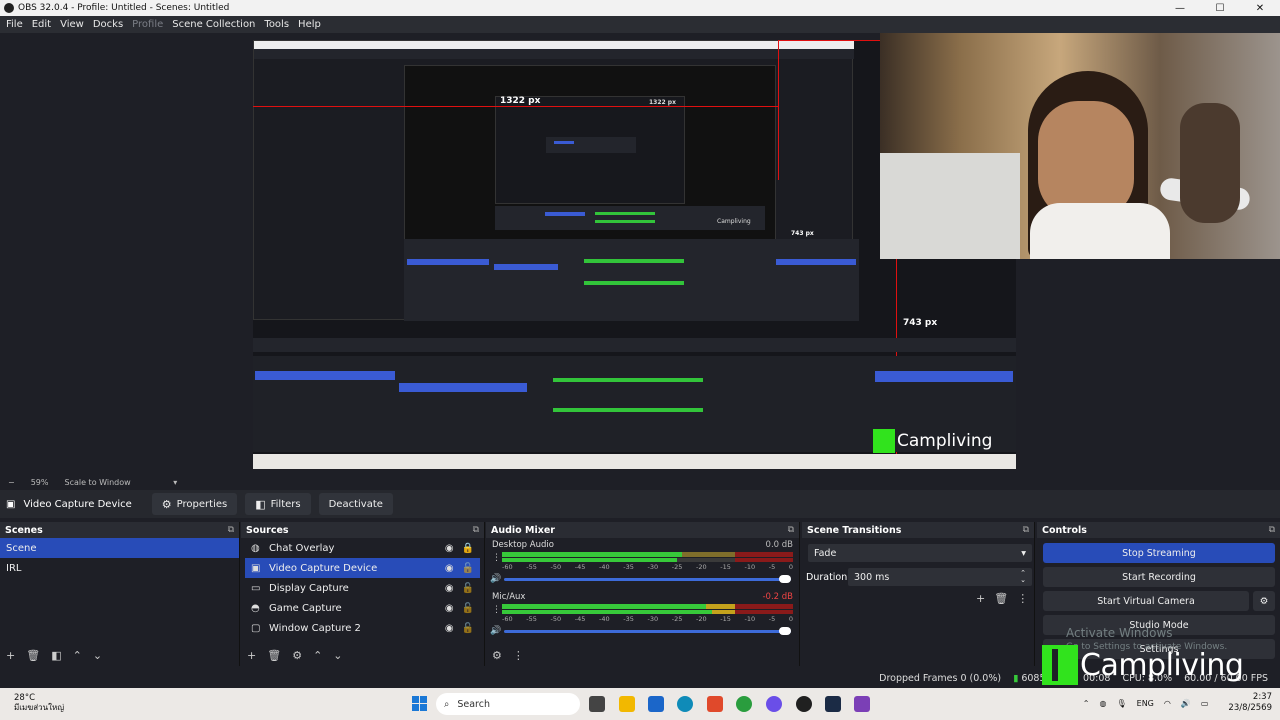 Image resolution: width=1280 pixels, height=720 pixels. What do you see at coordinates (468, 548) in the screenshot?
I see `lock-icon: 🔒` at bounding box center [468, 548].